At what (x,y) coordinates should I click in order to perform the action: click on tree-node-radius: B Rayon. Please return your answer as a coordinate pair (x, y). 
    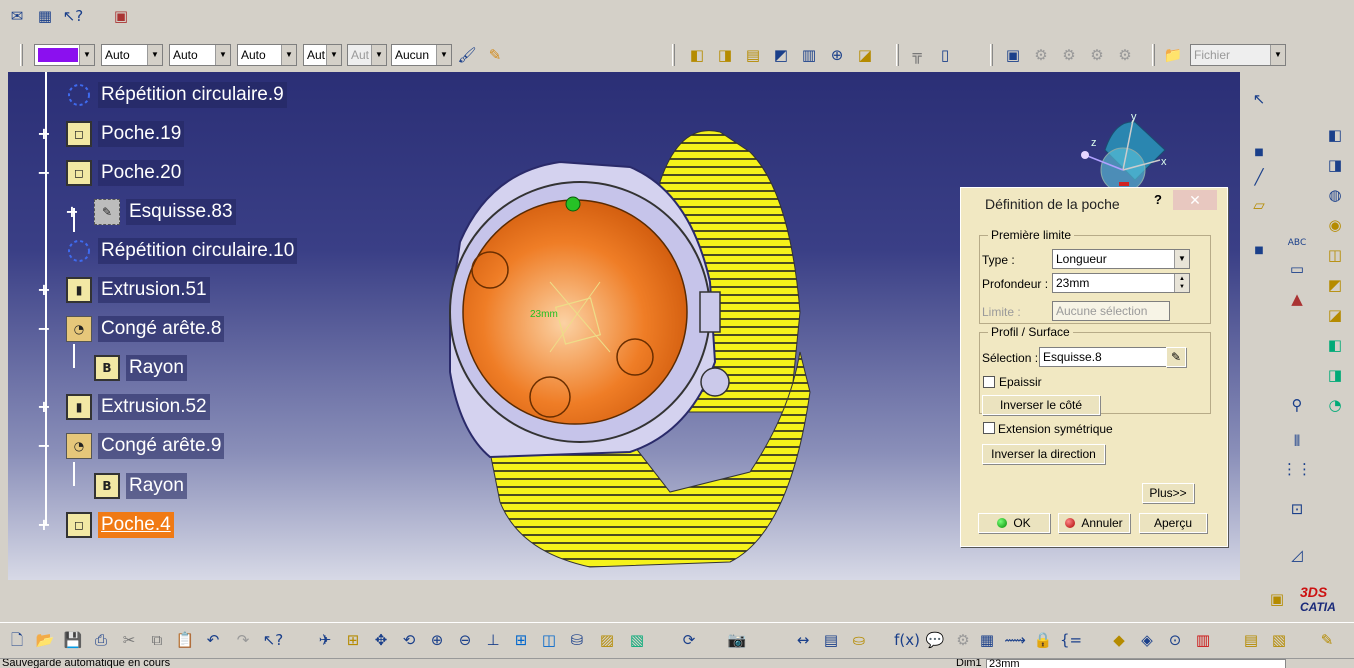
    Looking at the image, I should click on (127, 368).